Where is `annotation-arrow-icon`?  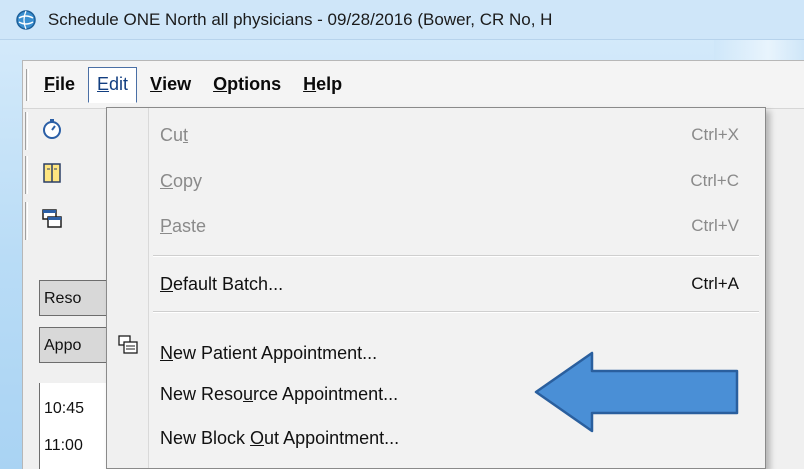
annotation-arrow-icon is located at coordinates (636, 392).